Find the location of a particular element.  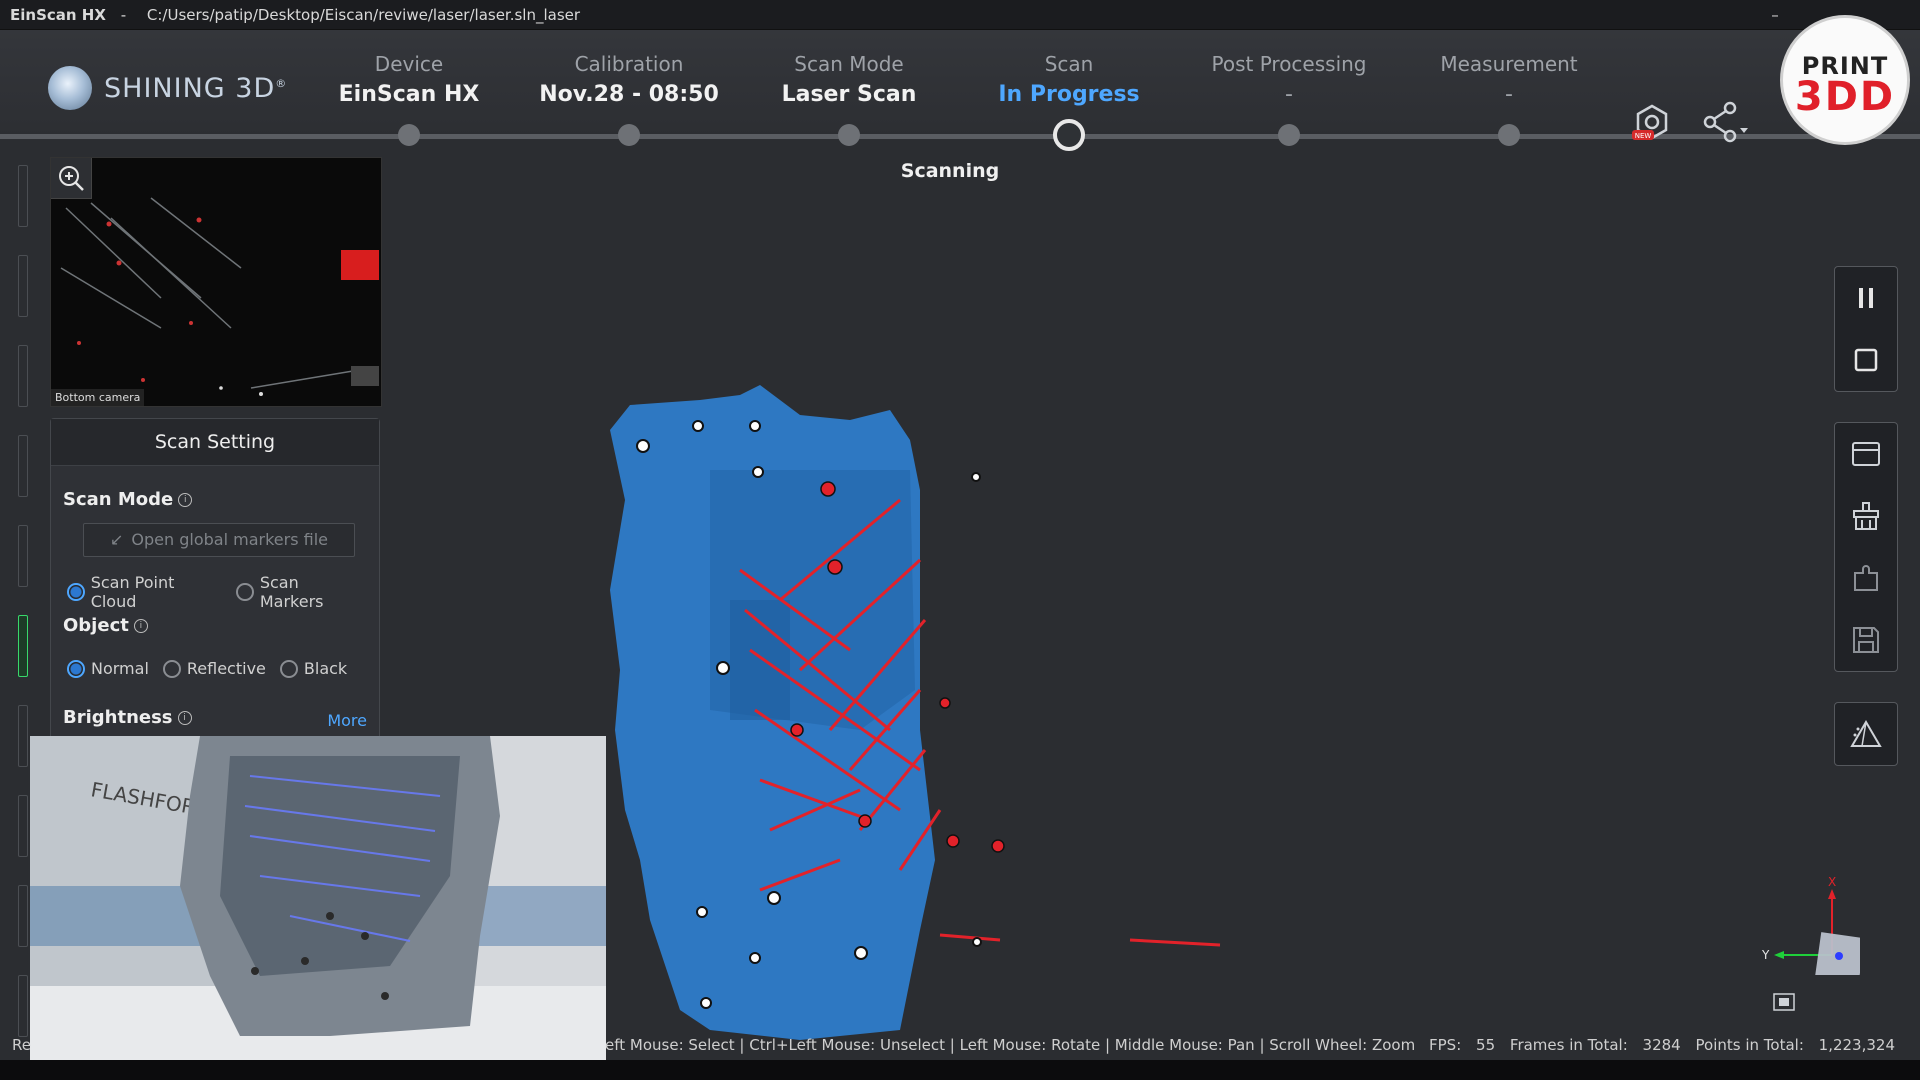

object-options: Normal Reflective Black is located at coordinates (214, 668).